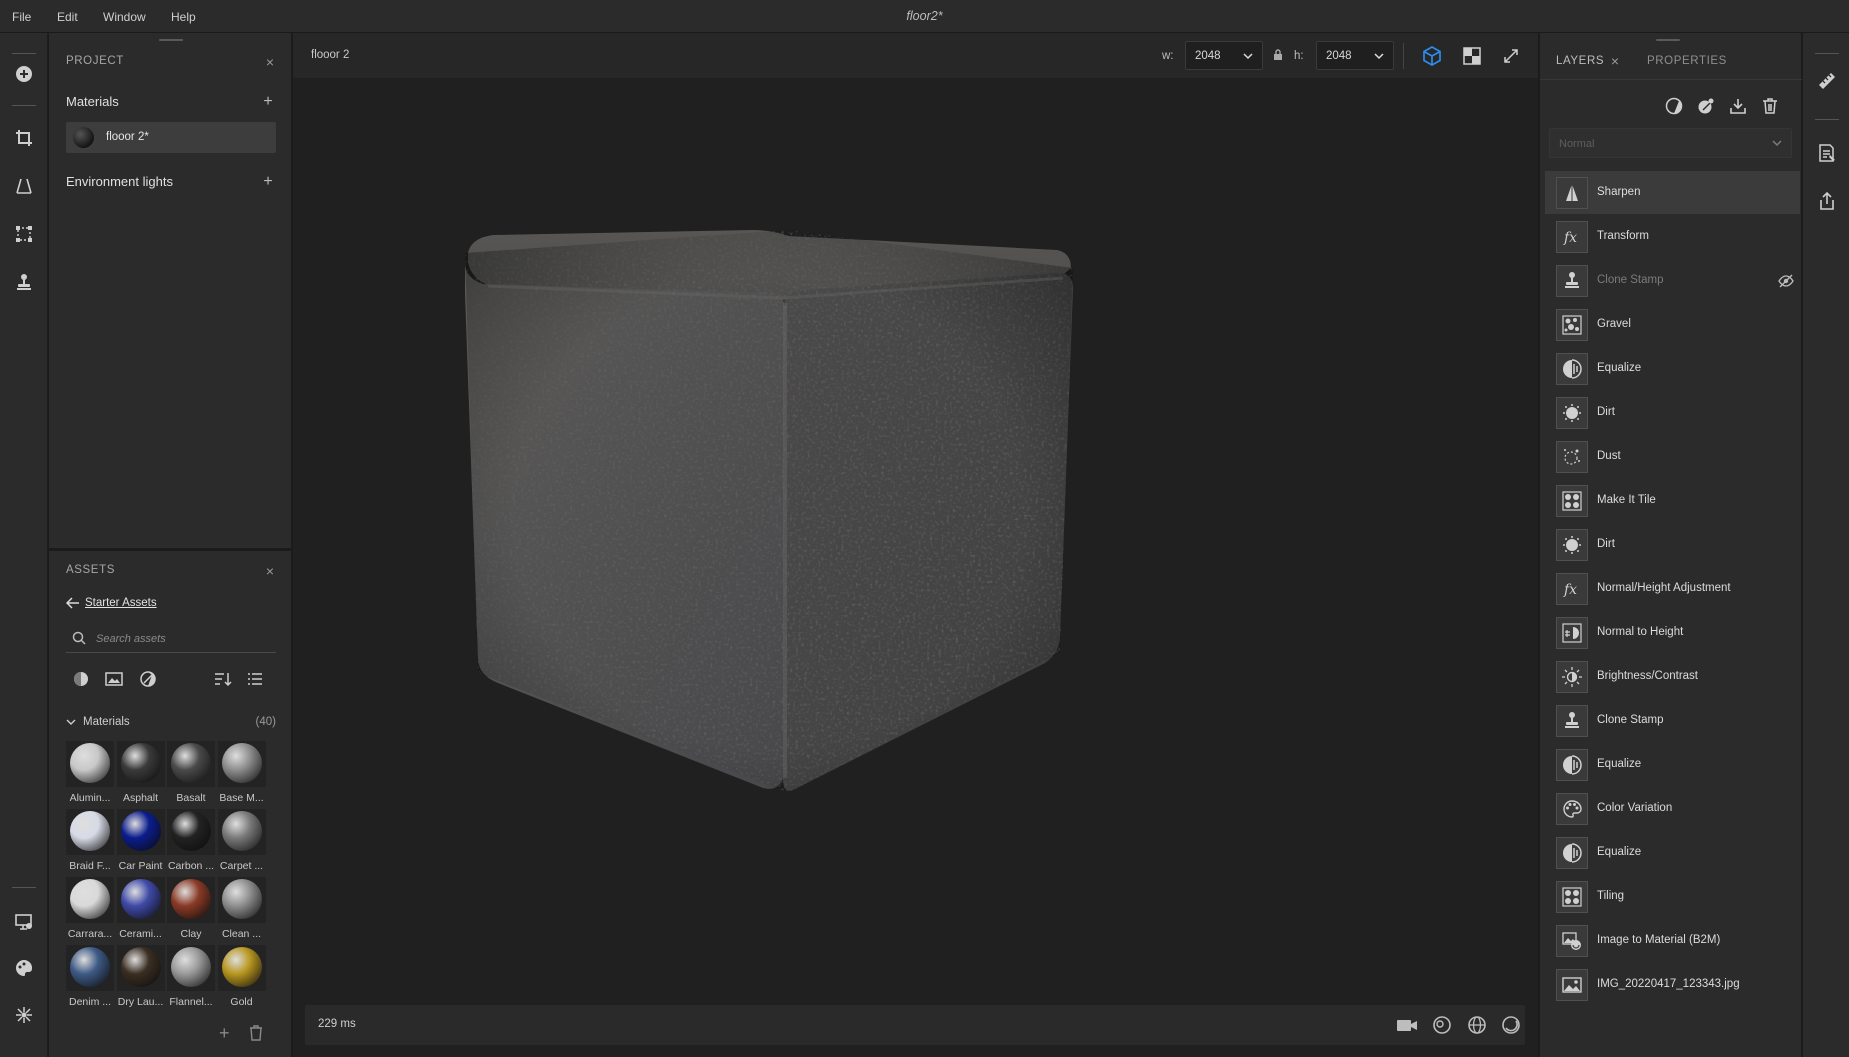 This screenshot has height=1057, width=1849. I want to click on filter-images-icon, so click(114, 679).